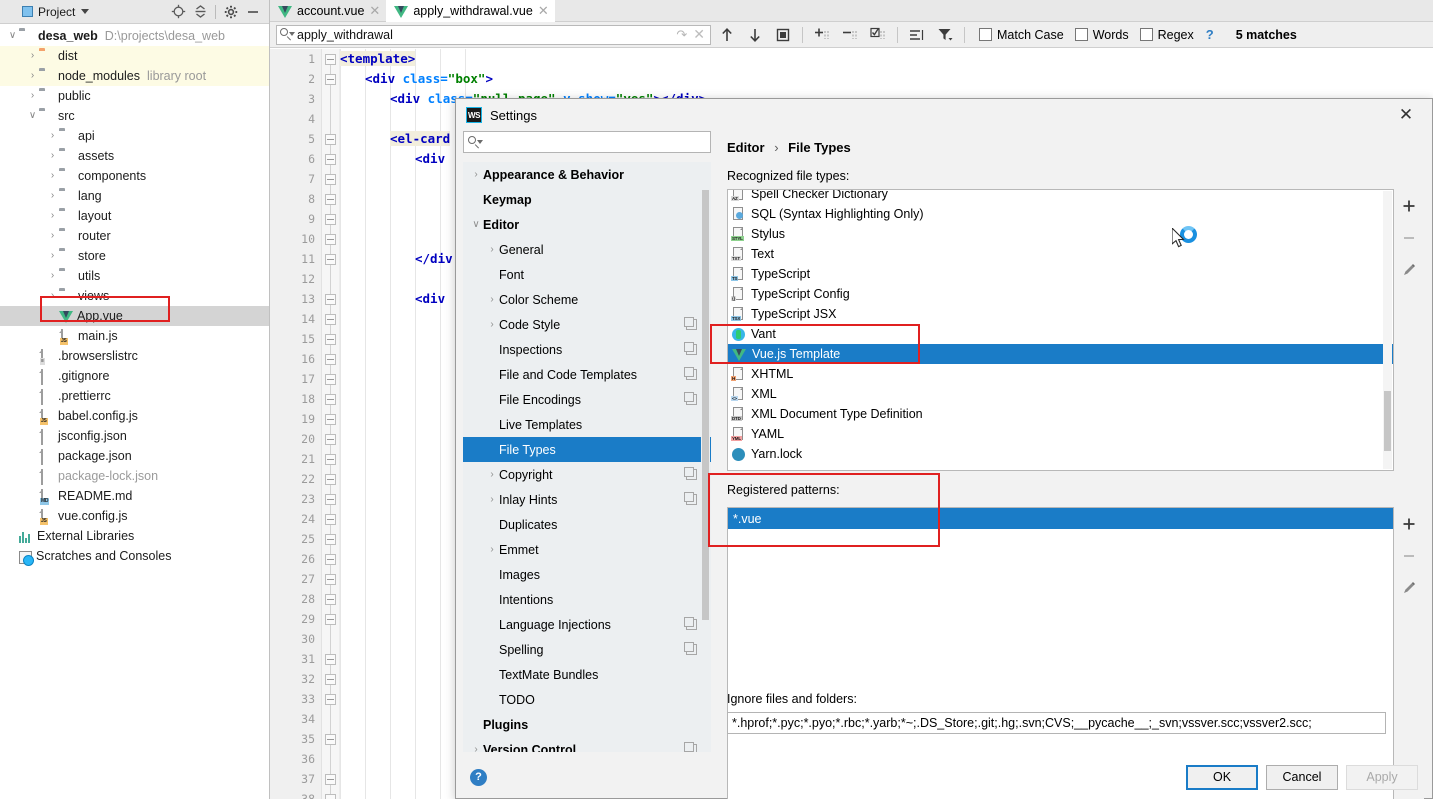 This screenshot has height=799, width=1433. What do you see at coordinates (134, 356) in the screenshot?
I see `tree-item--browserslistrc: •≡ .browserslistrc` at bounding box center [134, 356].